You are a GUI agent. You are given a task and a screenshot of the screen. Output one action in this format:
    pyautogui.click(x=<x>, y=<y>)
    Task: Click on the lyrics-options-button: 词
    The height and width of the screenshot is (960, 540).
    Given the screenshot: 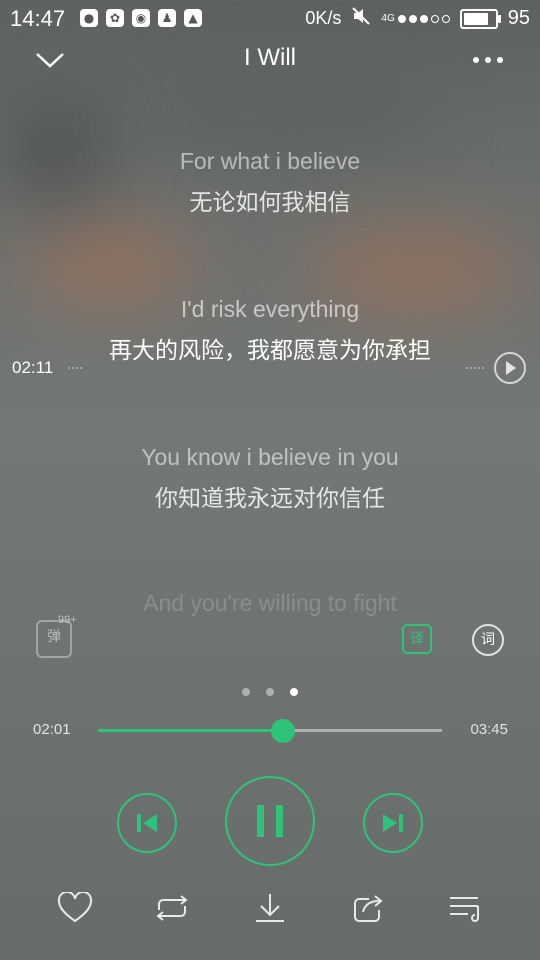 What is the action you would take?
    pyautogui.click(x=488, y=640)
    